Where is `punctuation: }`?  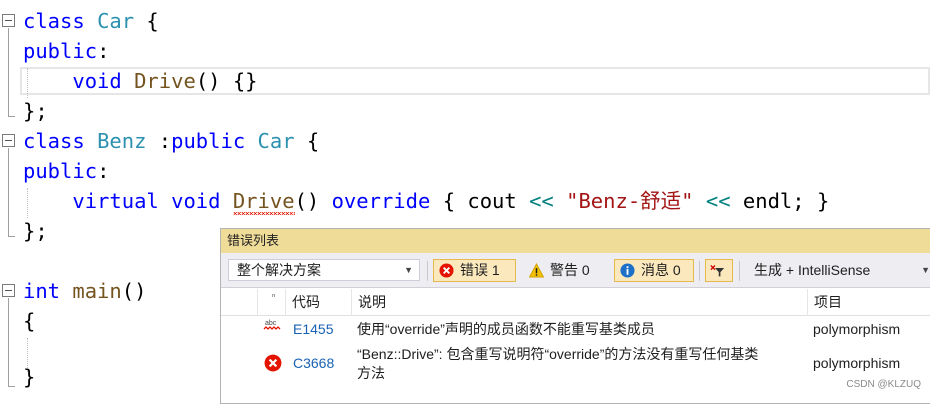 punctuation: } is located at coordinates (29, 377).